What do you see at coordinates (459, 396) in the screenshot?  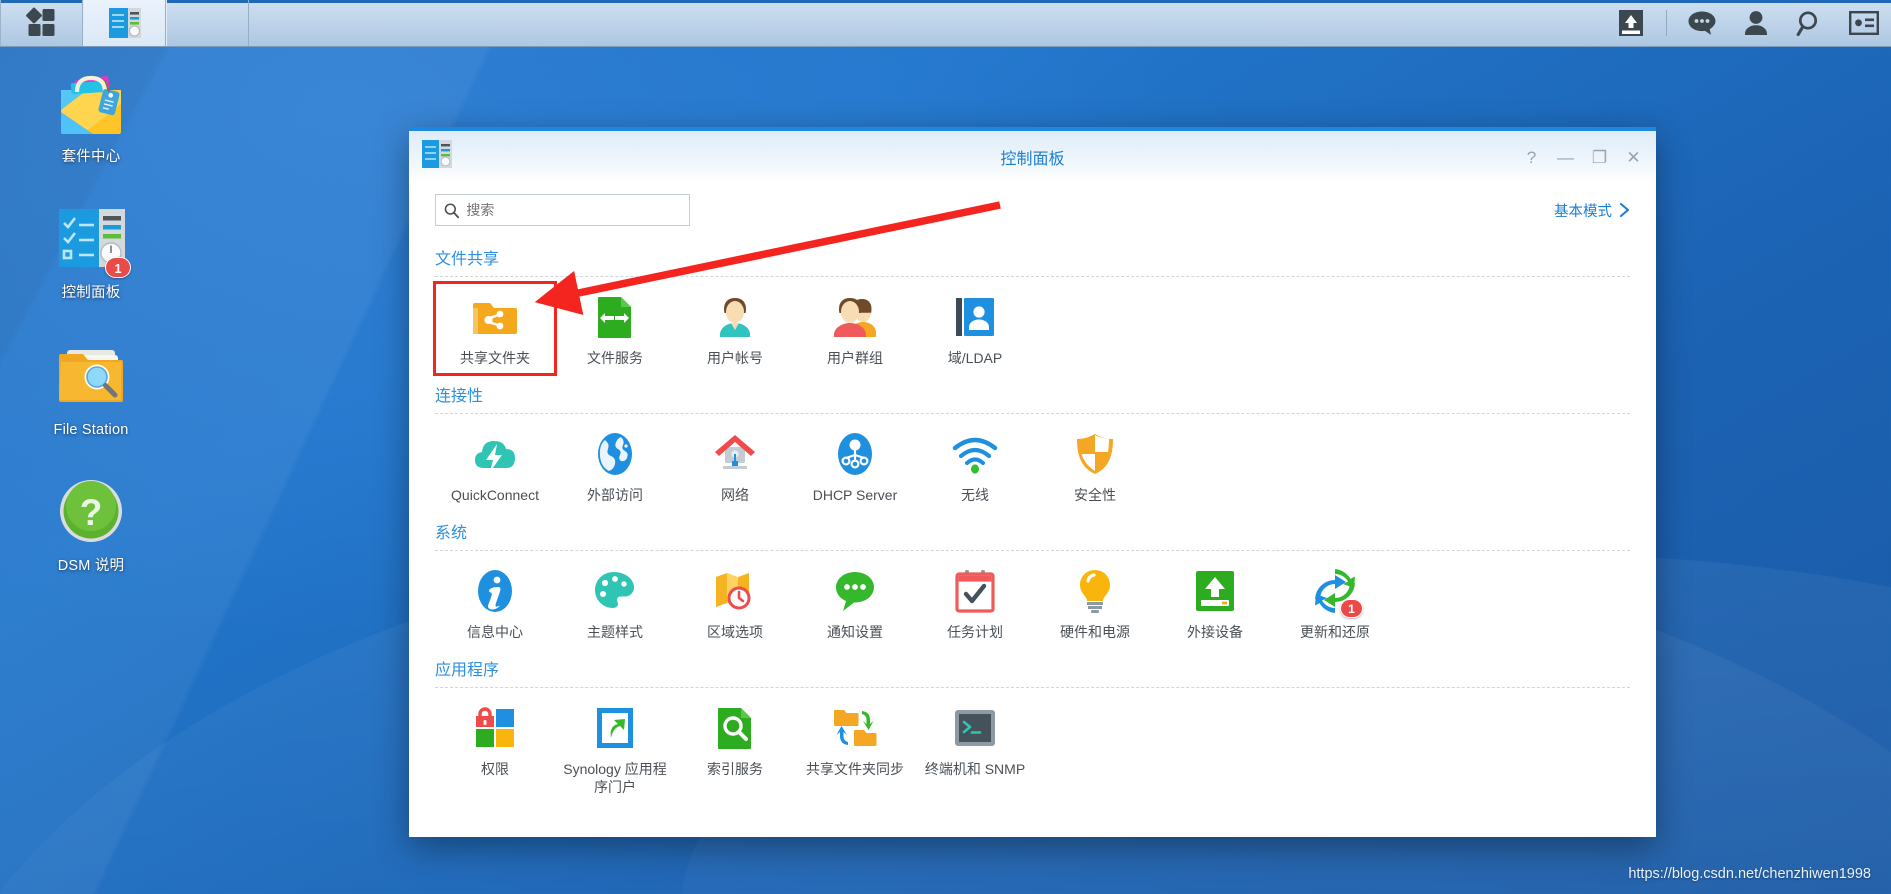 I see `section-title-connectivity: 连接性` at bounding box center [459, 396].